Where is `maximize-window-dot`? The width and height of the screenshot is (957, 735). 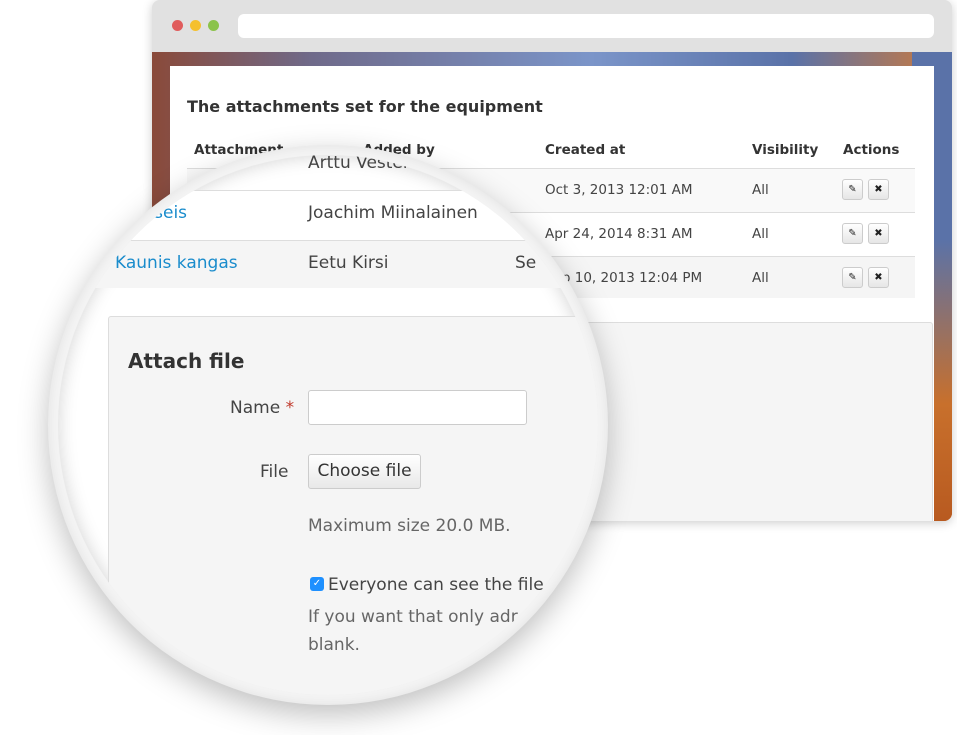 maximize-window-dot is located at coordinates (213, 25).